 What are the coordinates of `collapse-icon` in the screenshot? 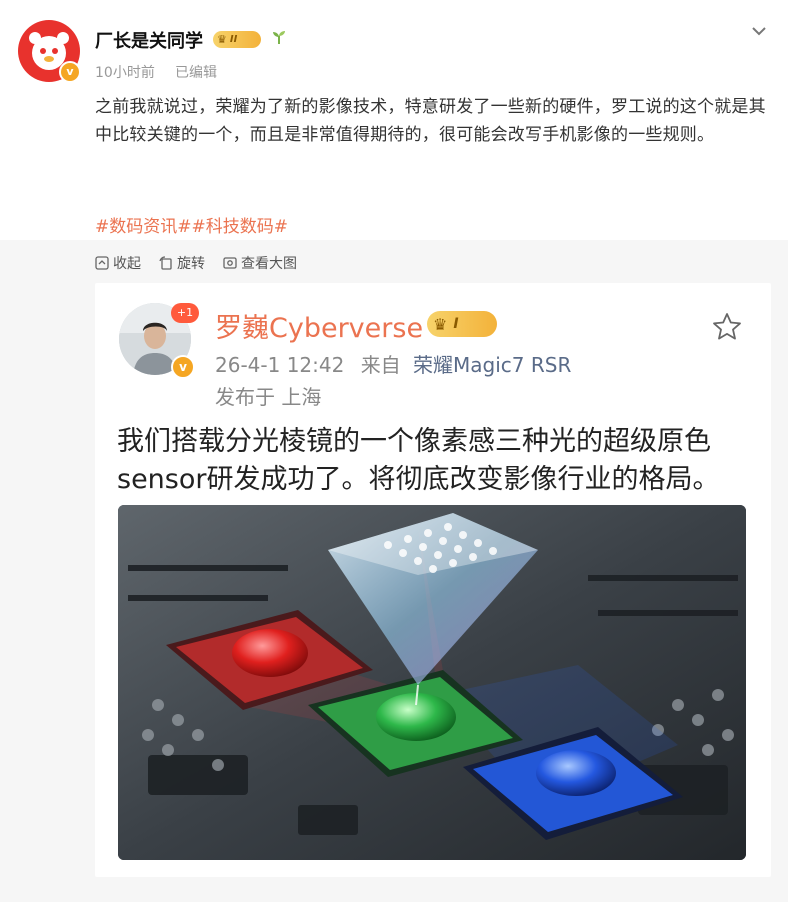 It's located at (102, 263).